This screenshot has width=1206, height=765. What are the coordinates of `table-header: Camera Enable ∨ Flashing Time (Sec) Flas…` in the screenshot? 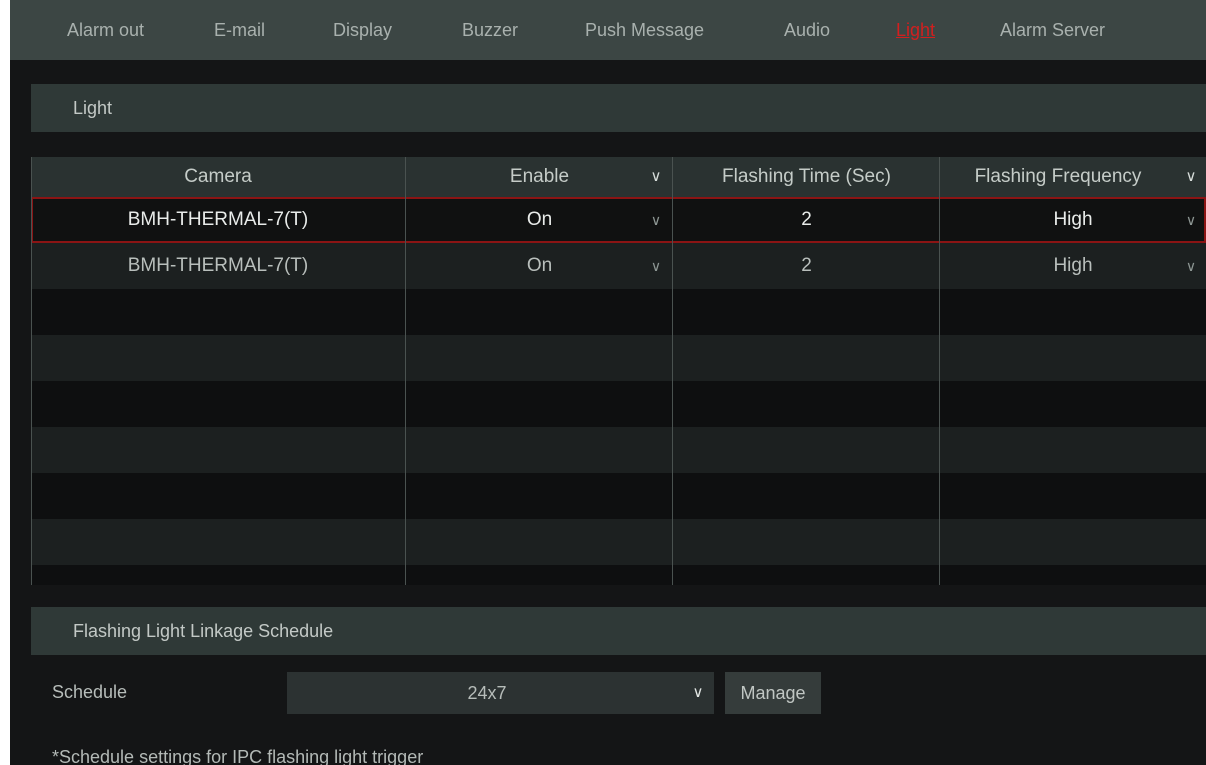 It's located at (618, 177).